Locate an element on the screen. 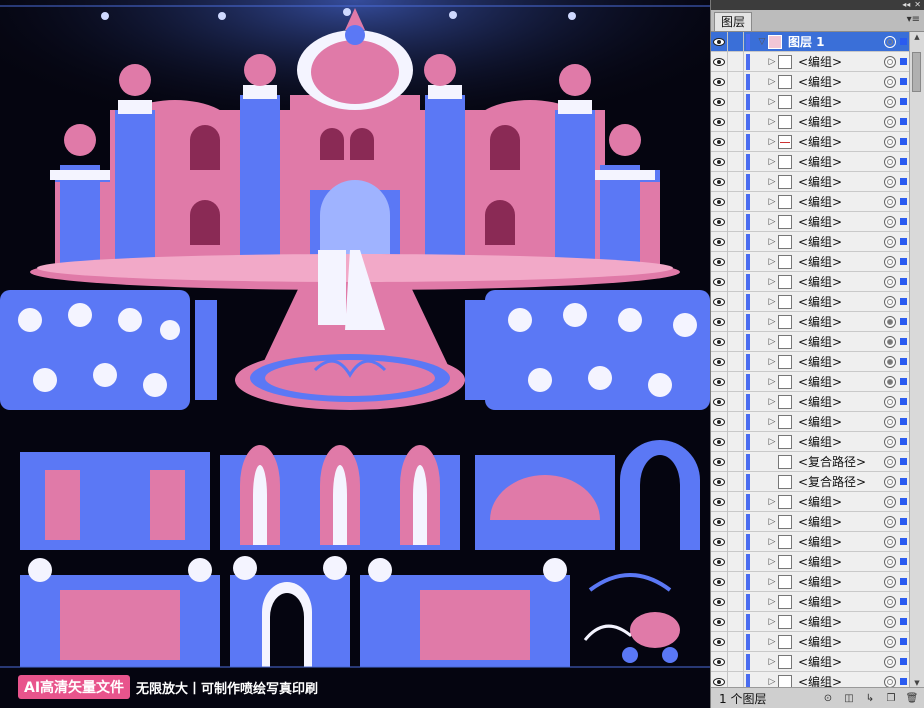 This screenshot has width=924, height=708. layer-row: ▽ 图层 1 is located at coordinates (811, 42).